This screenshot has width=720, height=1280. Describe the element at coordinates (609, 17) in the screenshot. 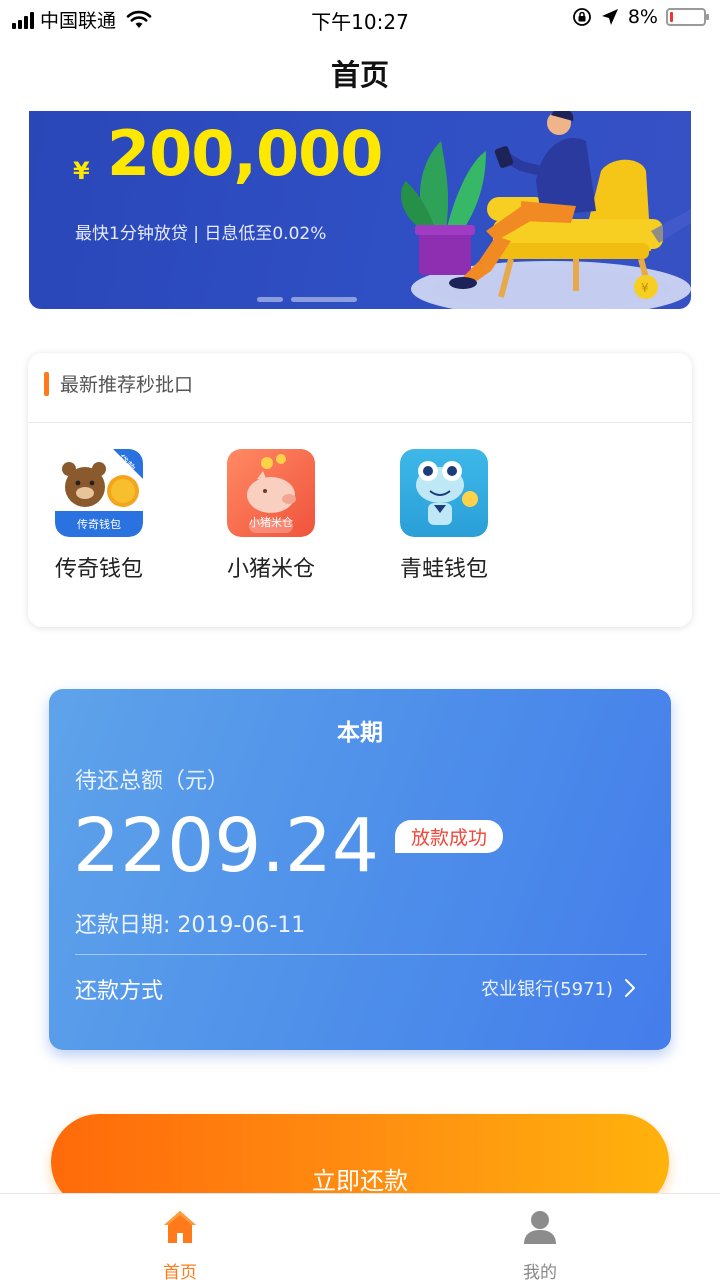

I see `location-arrow-icon` at that location.